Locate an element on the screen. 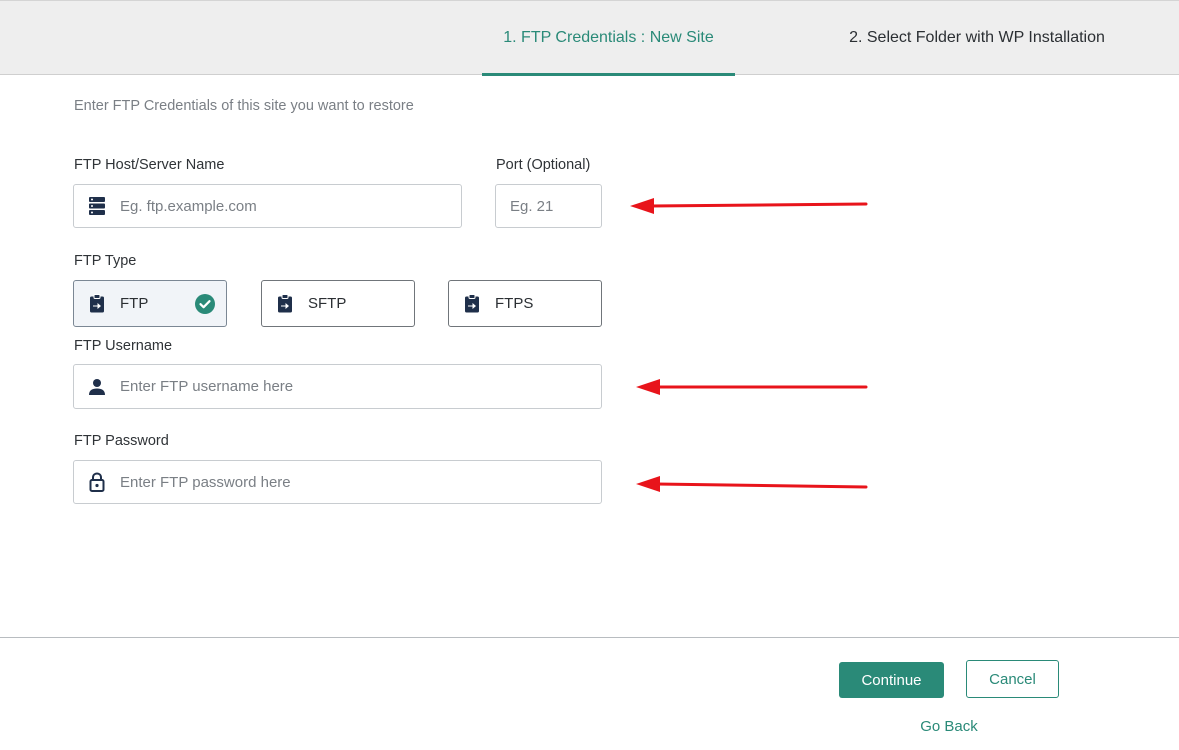 The height and width of the screenshot is (750, 1179). host-input is located at coordinates (290, 206).